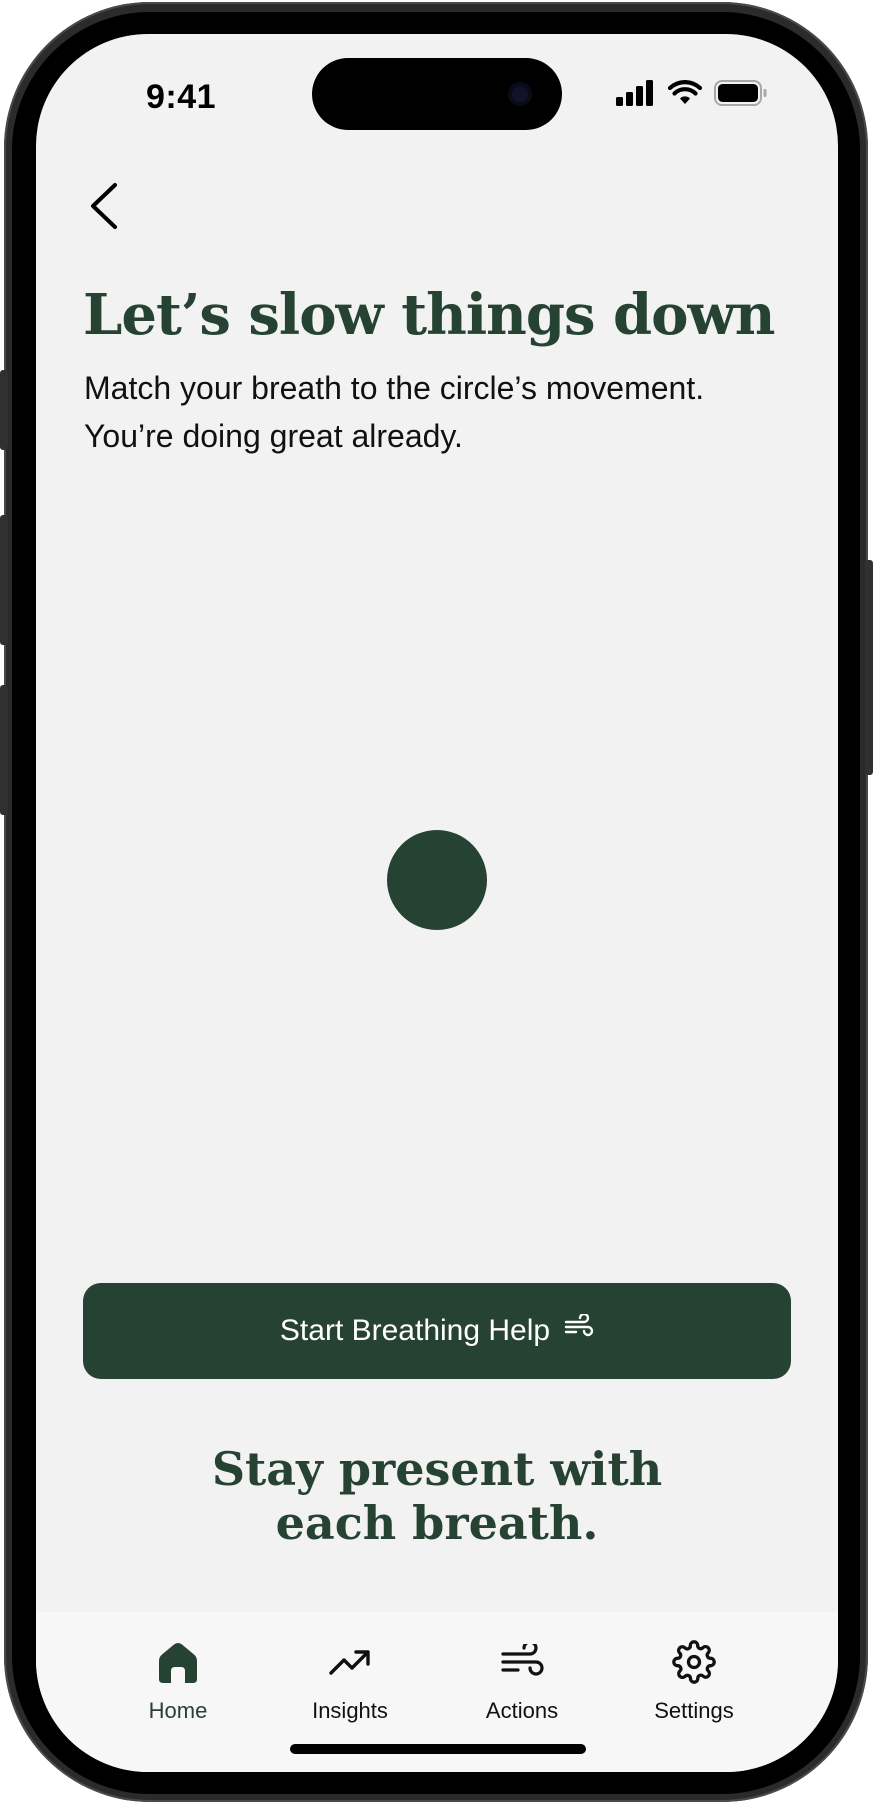  What do you see at coordinates (438, 1749) in the screenshot?
I see `home-indicator` at bounding box center [438, 1749].